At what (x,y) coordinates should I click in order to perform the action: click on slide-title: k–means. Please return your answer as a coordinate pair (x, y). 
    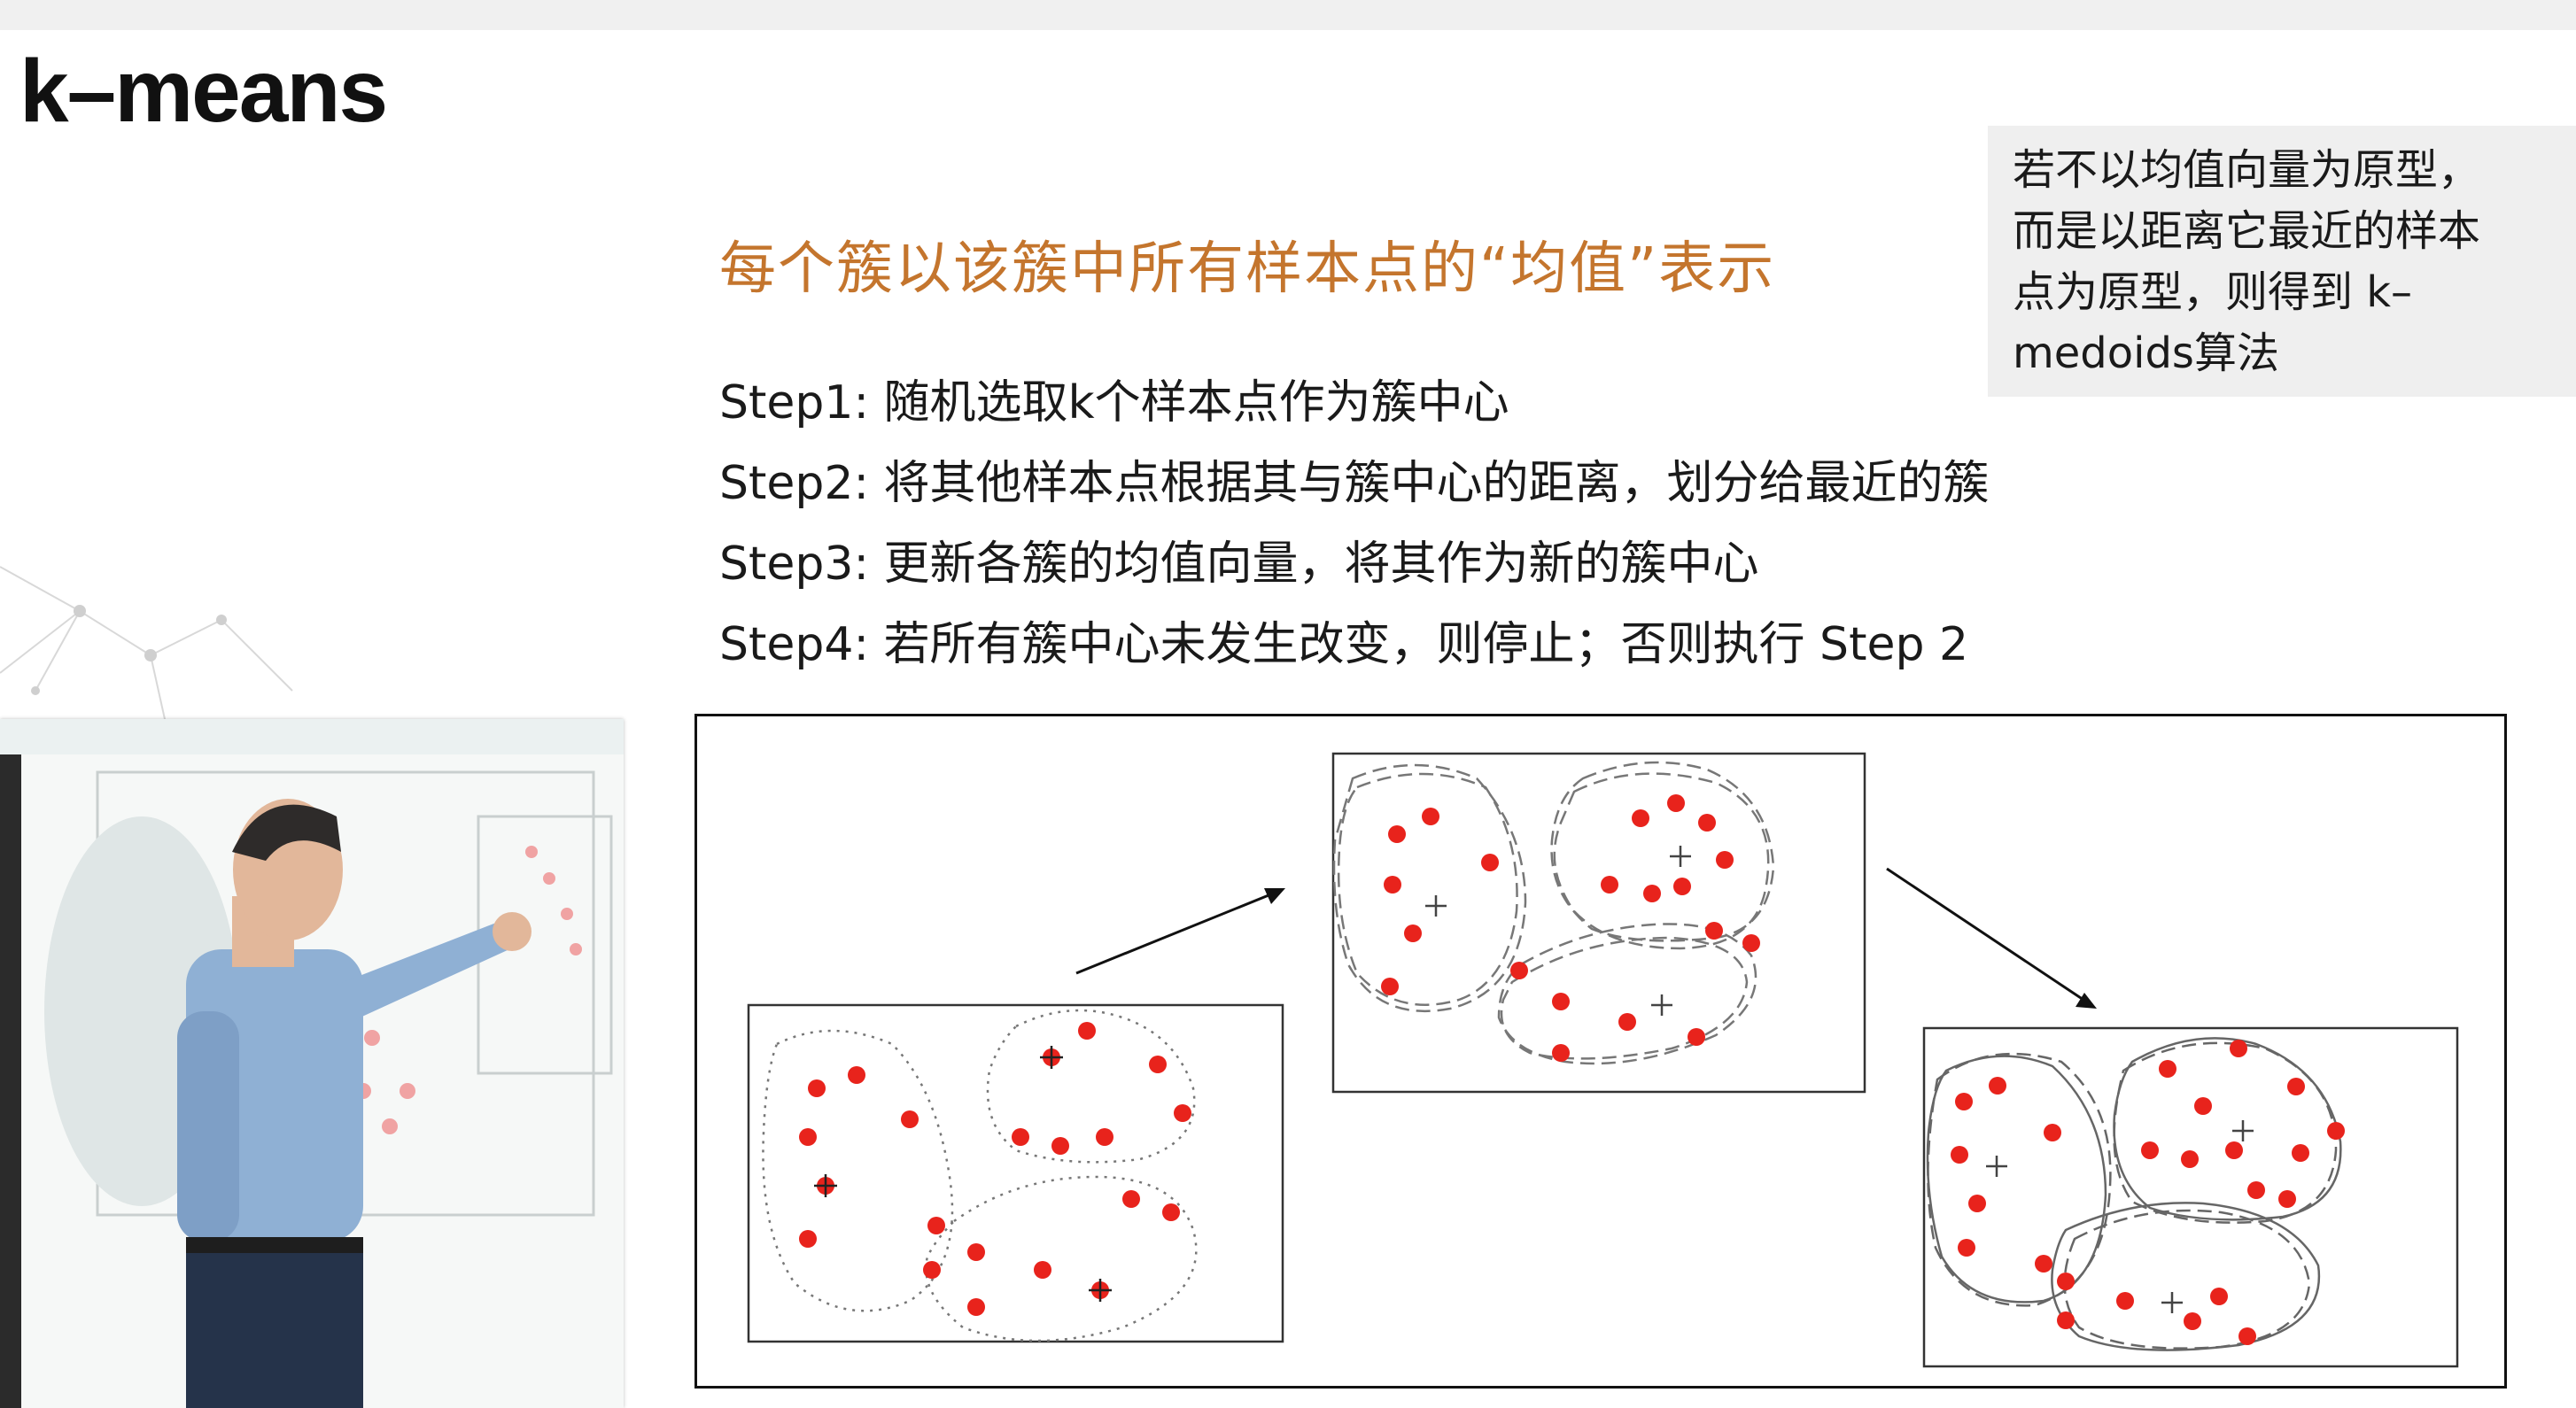
    Looking at the image, I should click on (203, 91).